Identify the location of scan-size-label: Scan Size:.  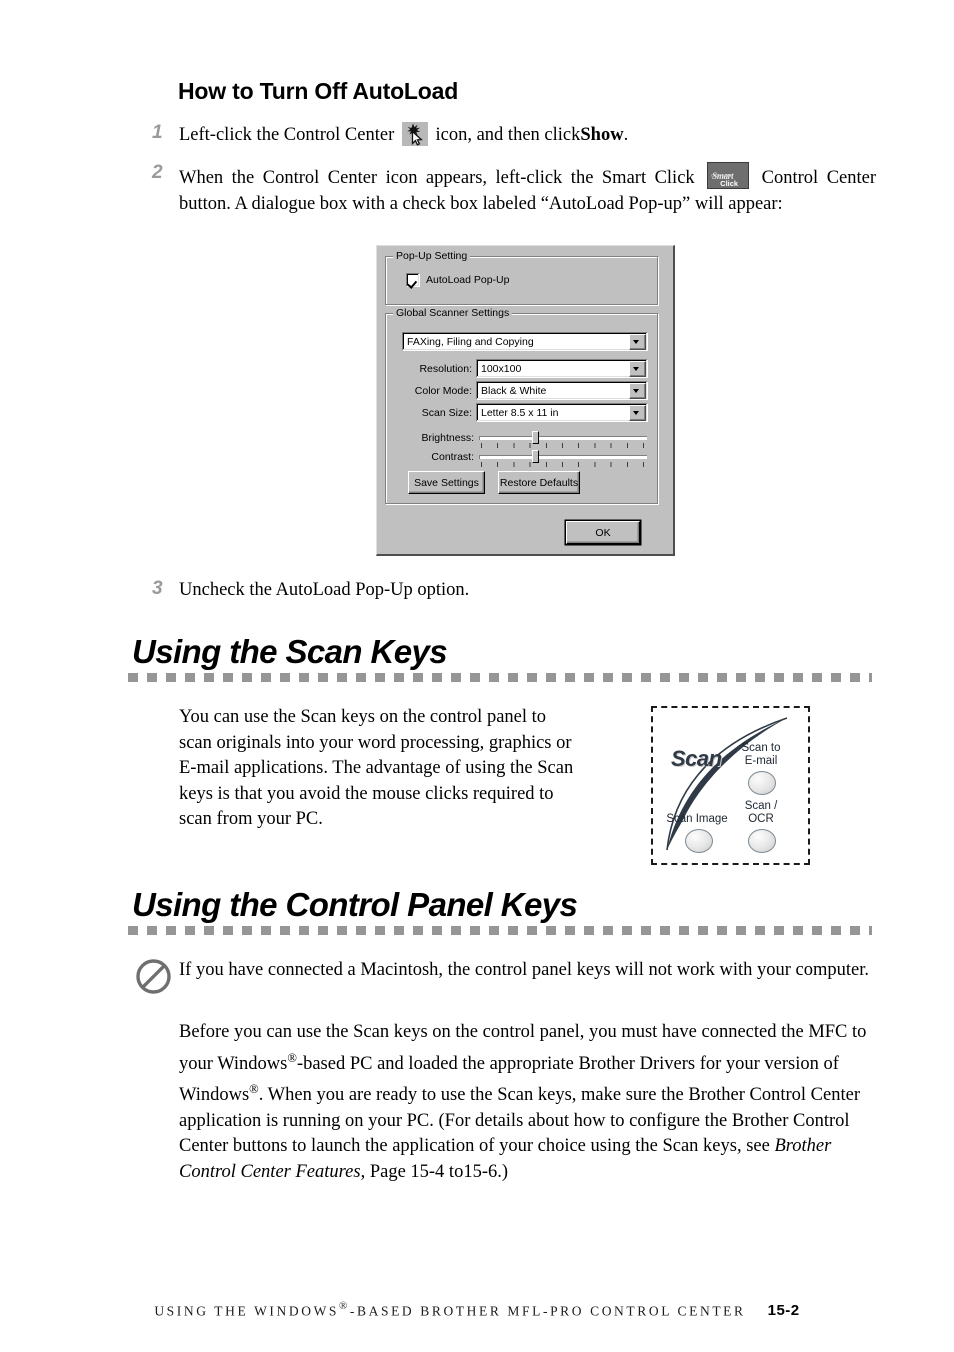
(446, 413).